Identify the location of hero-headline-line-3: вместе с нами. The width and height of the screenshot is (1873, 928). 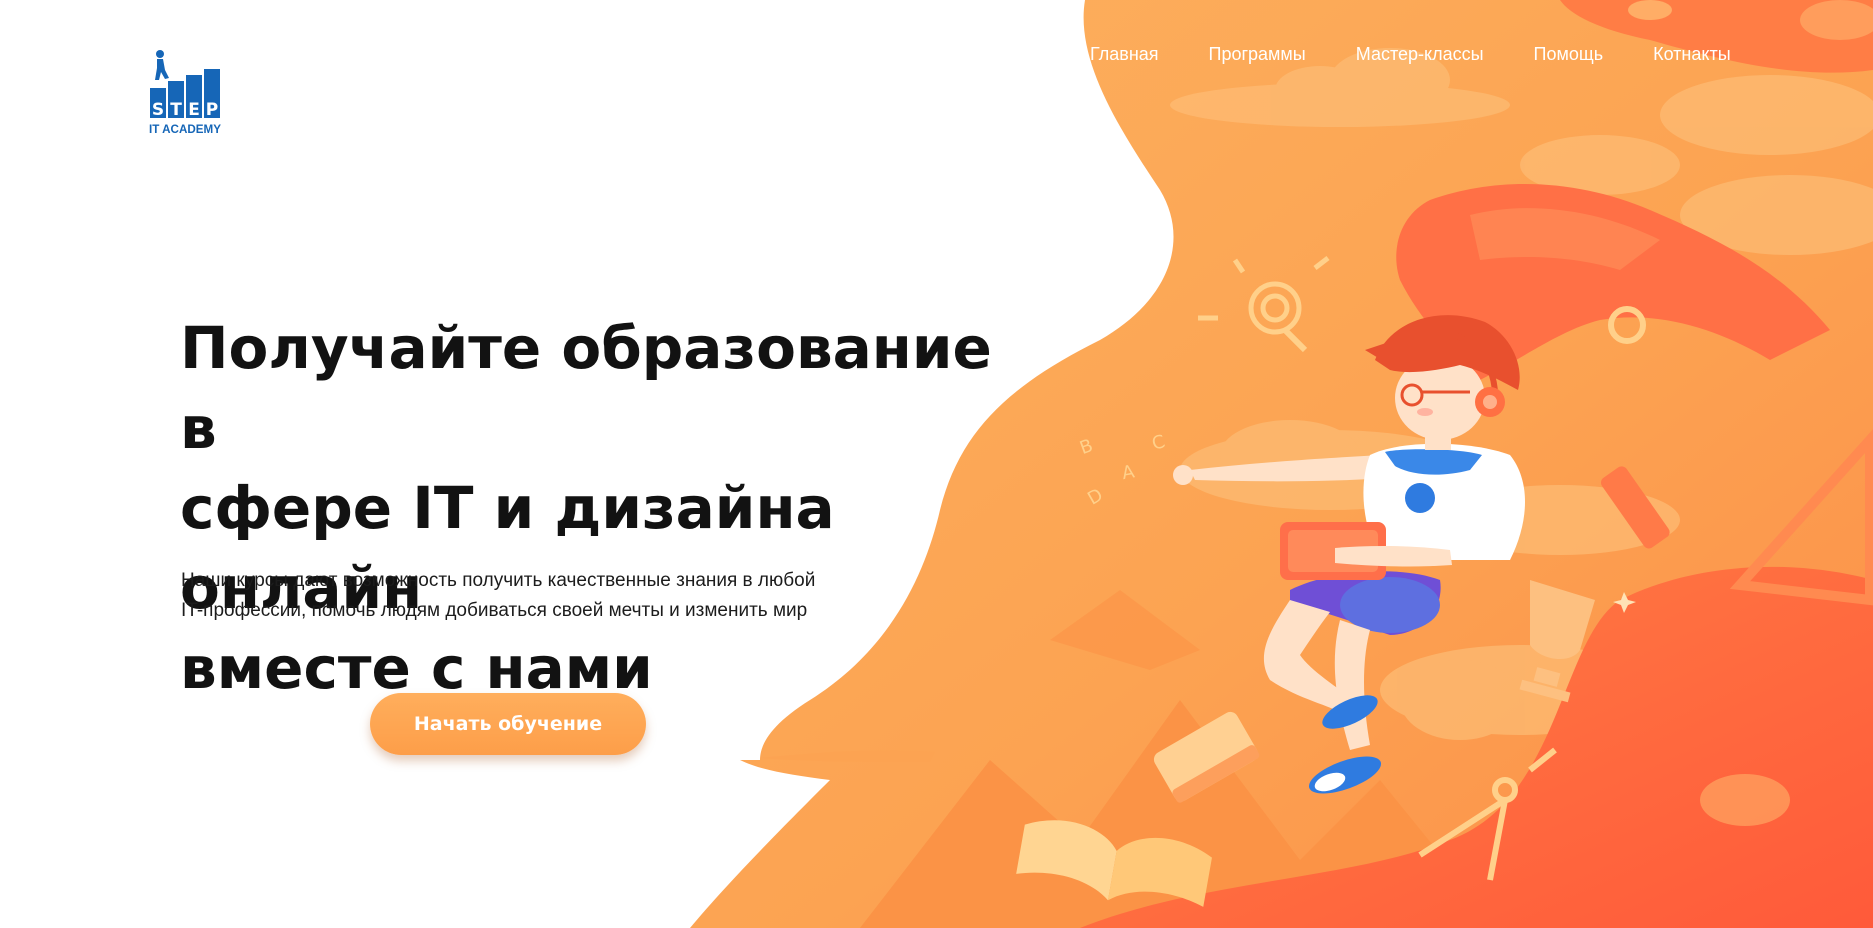
(416, 668).